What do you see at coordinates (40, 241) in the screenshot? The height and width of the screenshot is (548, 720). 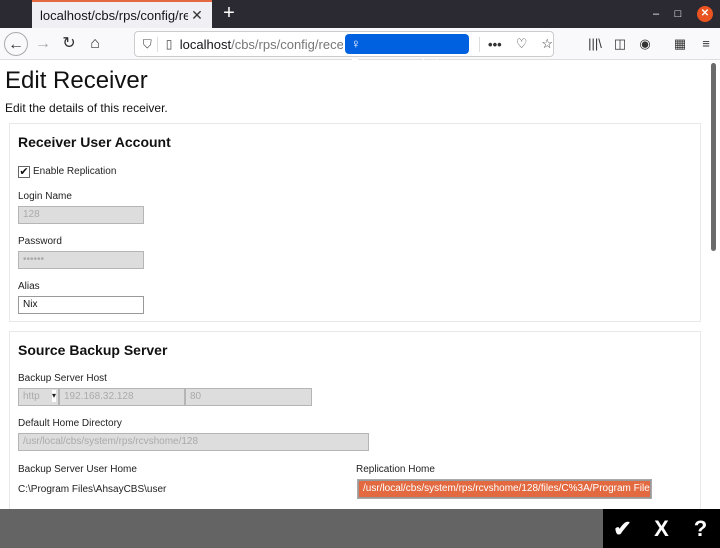 I see `password-label: Password` at bounding box center [40, 241].